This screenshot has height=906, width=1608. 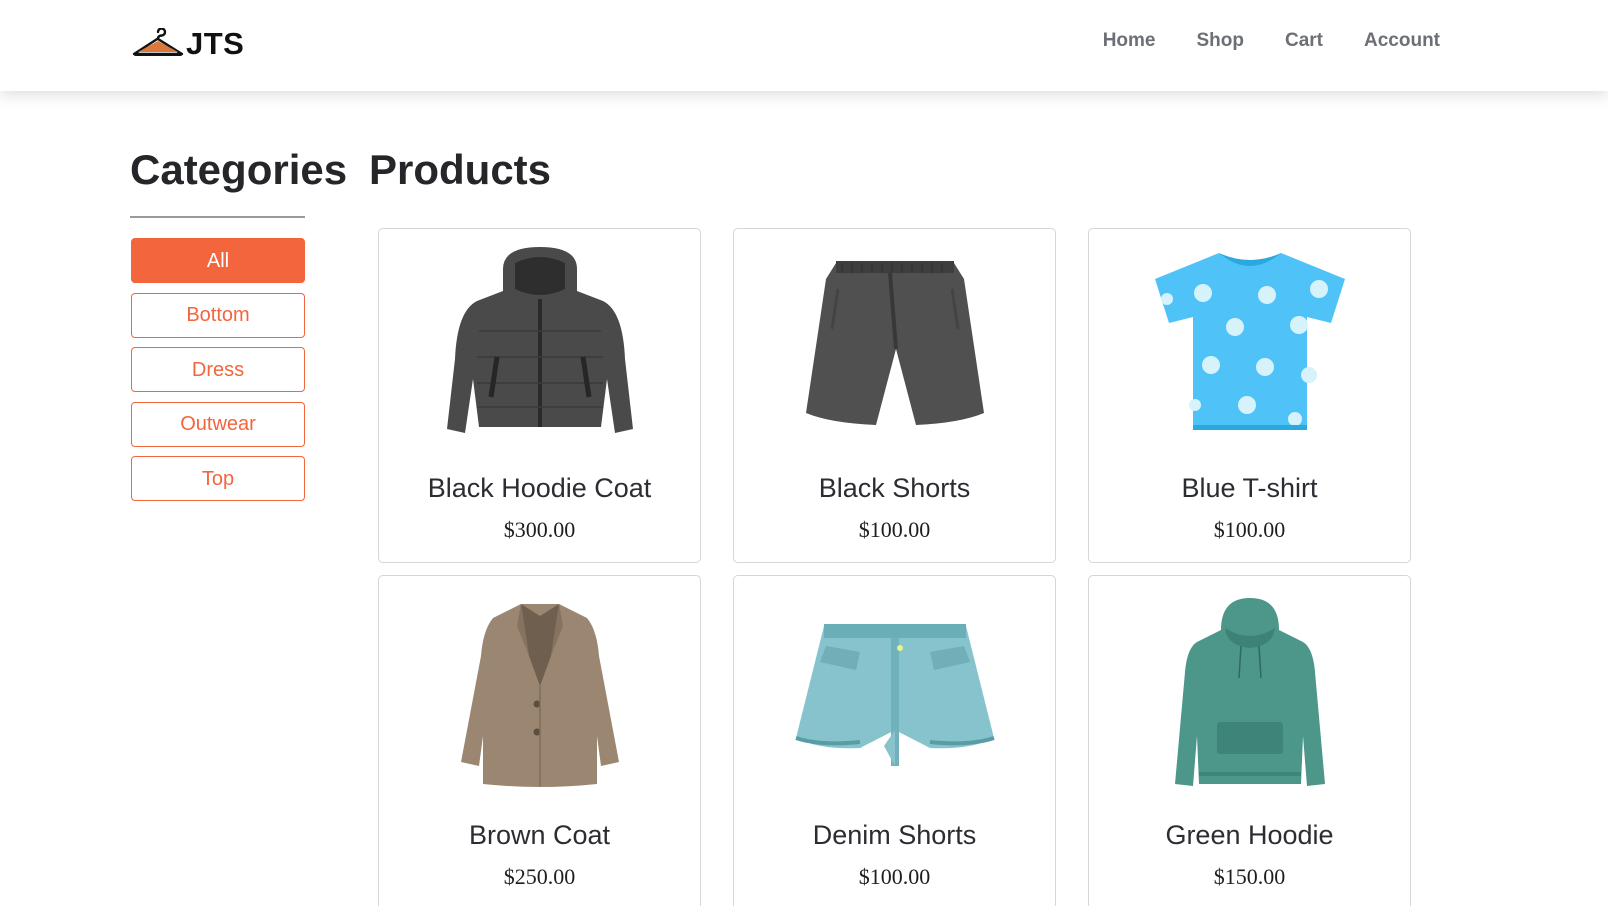 What do you see at coordinates (460, 169) in the screenshot?
I see `products-heading: Products` at bounding box center [460, 169].